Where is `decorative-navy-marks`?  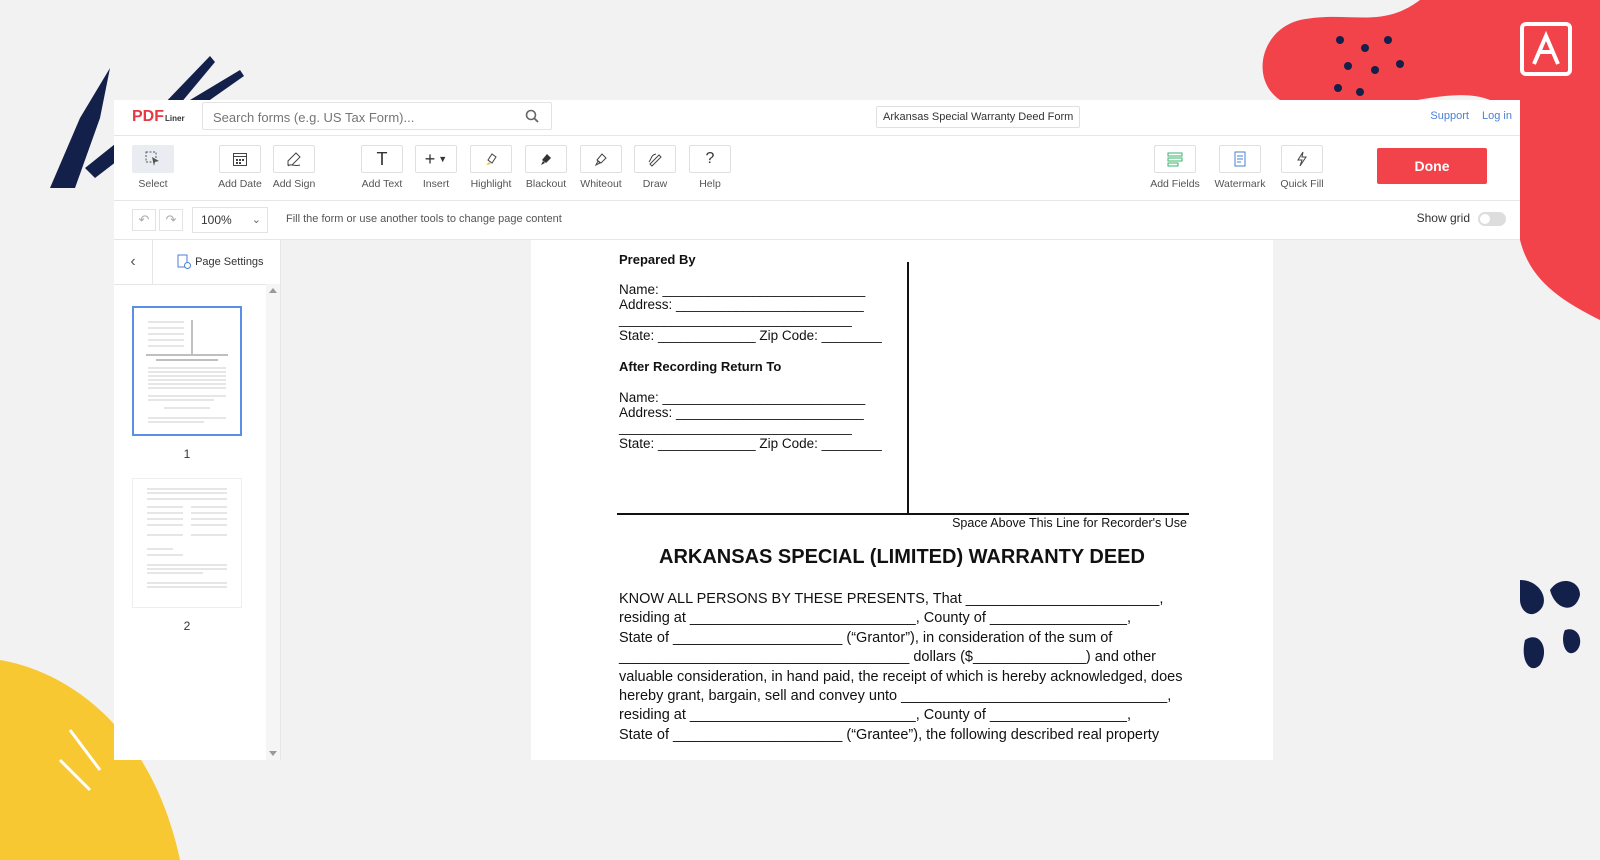 decorative-navy-marks is located at coordinates (1550, 624).